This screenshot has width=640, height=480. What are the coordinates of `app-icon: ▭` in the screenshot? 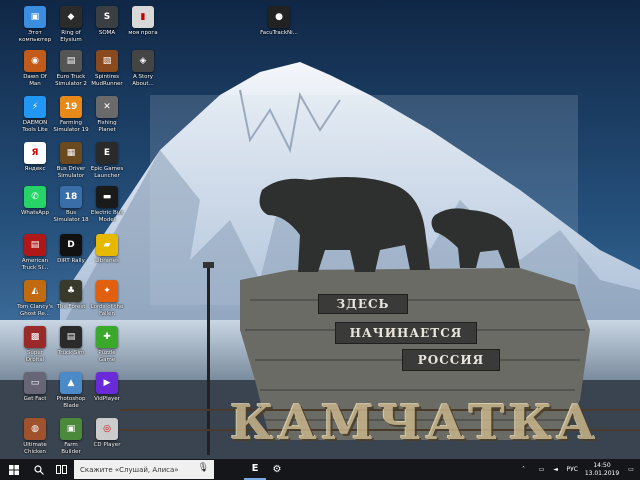 It's located at (35, 383).